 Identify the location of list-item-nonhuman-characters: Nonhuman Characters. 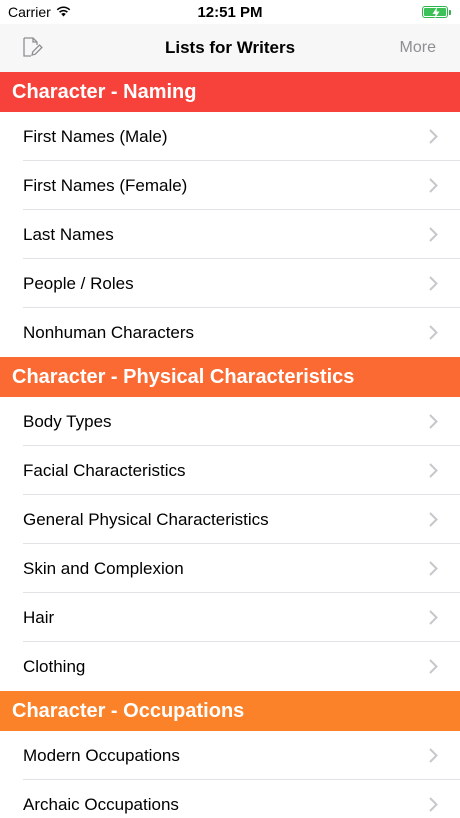
(230, 332).